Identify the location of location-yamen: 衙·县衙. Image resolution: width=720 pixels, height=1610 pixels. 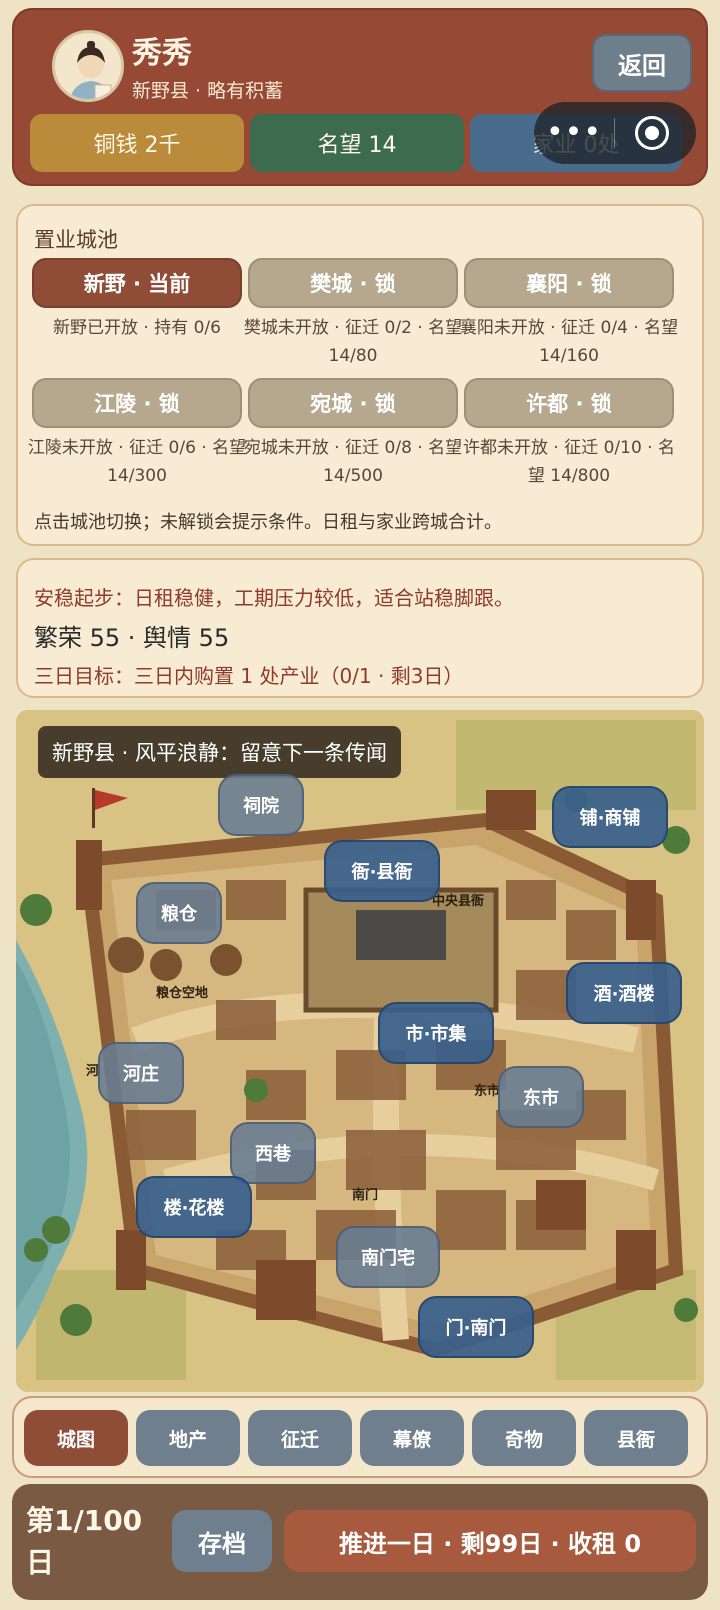
(382, 871).